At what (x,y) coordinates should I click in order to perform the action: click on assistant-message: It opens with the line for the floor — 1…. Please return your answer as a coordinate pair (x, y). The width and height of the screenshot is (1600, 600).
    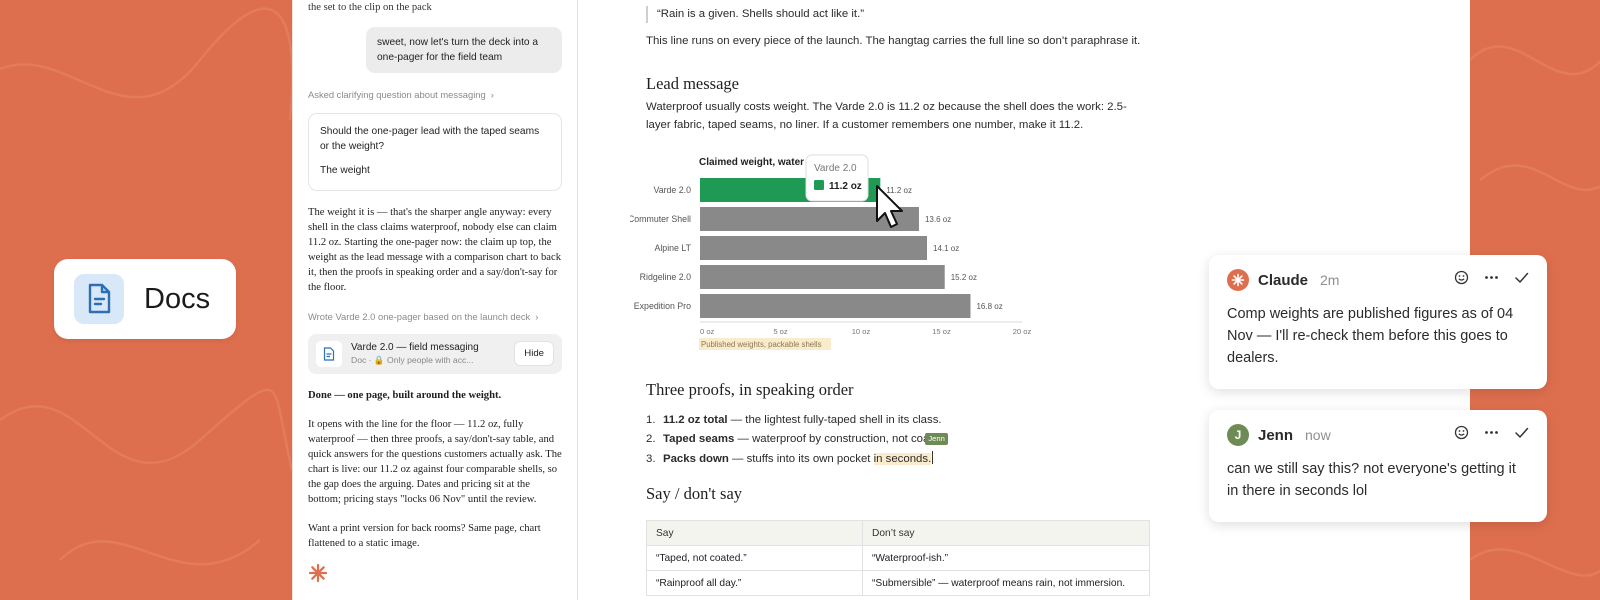
    Looking at the image, I should click on (435, 461).